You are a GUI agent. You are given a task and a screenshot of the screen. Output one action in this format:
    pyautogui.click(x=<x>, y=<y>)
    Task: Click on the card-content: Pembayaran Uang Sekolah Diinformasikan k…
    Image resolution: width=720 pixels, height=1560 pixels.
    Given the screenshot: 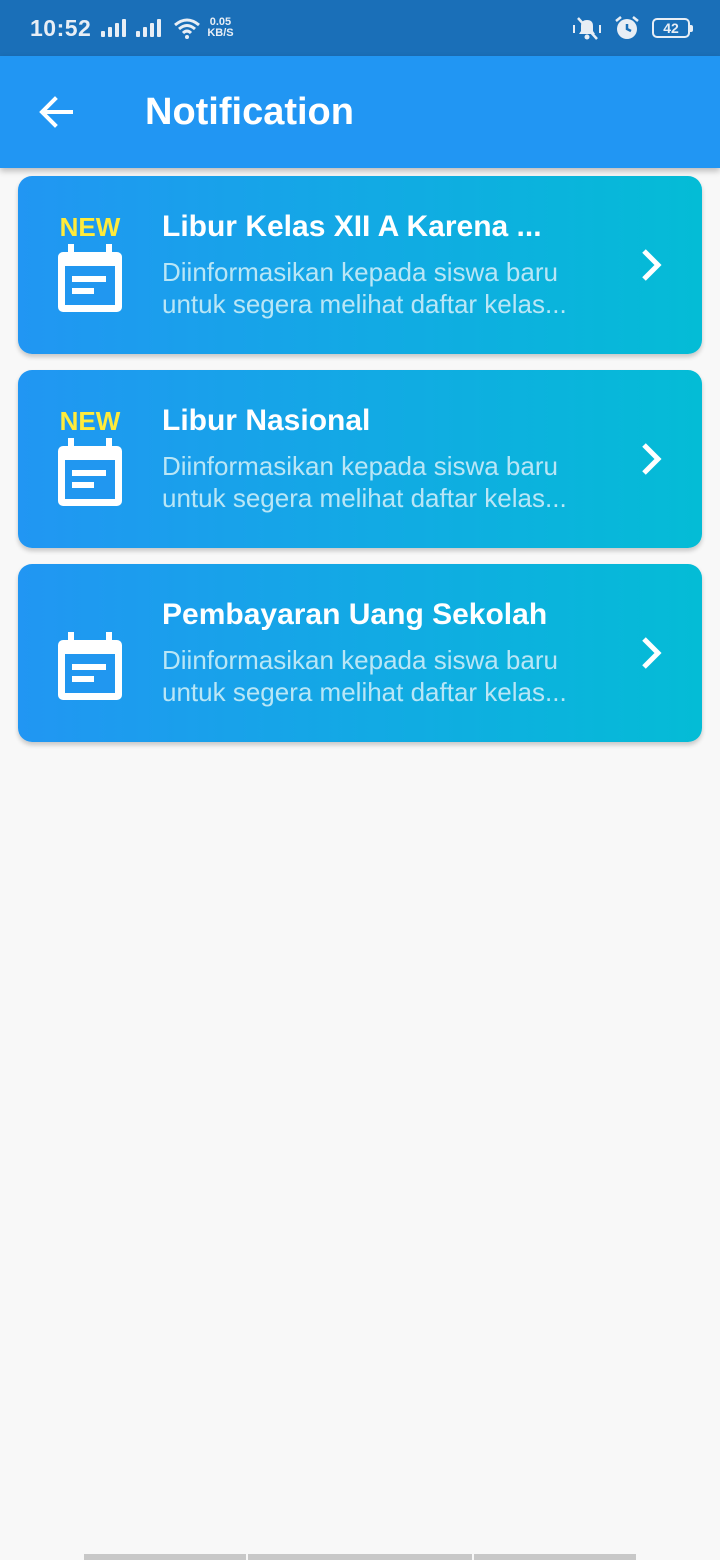 What is the action you would take?
    pyautogui.click(x=432, y=653)
    